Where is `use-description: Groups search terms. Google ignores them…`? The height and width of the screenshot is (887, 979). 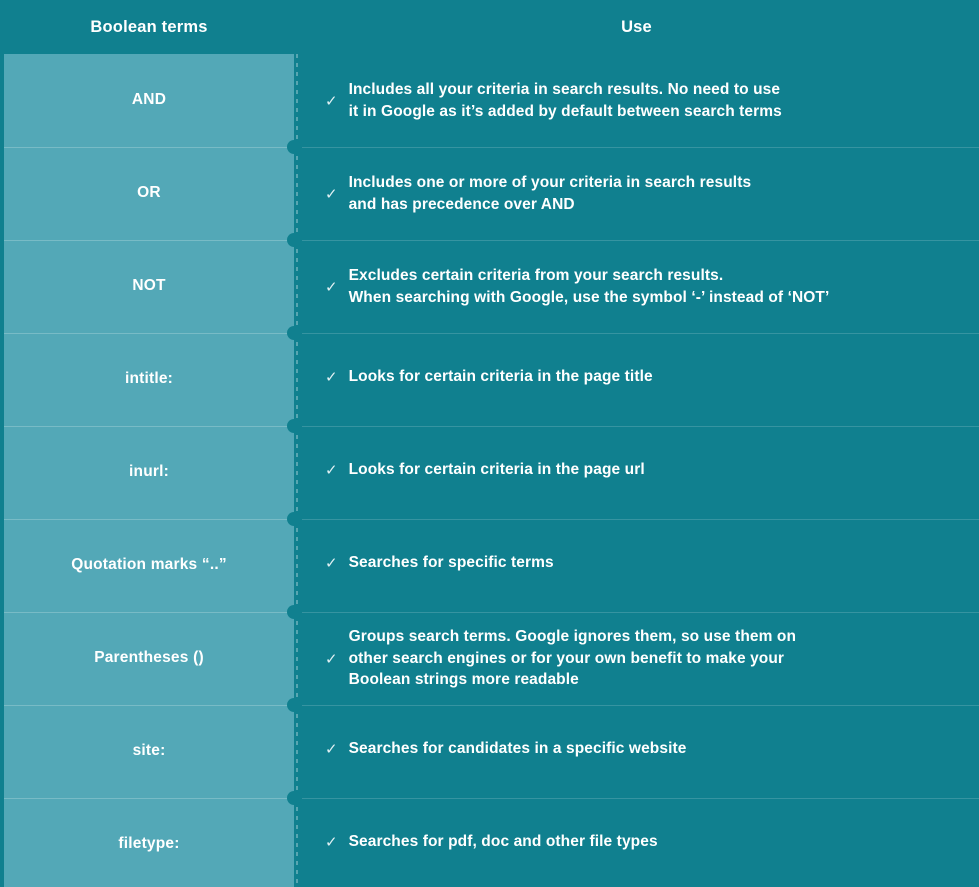 use-description: Groups search terms. Google ignores them… is located at coordinates (572, 658).